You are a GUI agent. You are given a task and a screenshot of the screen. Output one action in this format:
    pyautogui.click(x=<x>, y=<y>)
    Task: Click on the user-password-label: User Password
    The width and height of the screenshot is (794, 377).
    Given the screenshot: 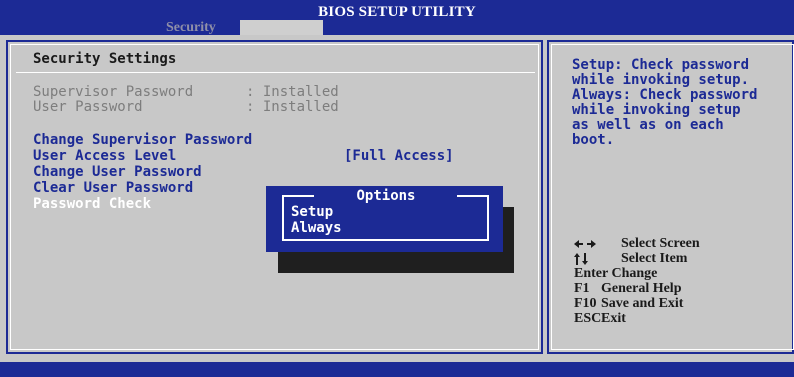 What is the action you would take?
    pyautogui.click(x=88, y=107)
    